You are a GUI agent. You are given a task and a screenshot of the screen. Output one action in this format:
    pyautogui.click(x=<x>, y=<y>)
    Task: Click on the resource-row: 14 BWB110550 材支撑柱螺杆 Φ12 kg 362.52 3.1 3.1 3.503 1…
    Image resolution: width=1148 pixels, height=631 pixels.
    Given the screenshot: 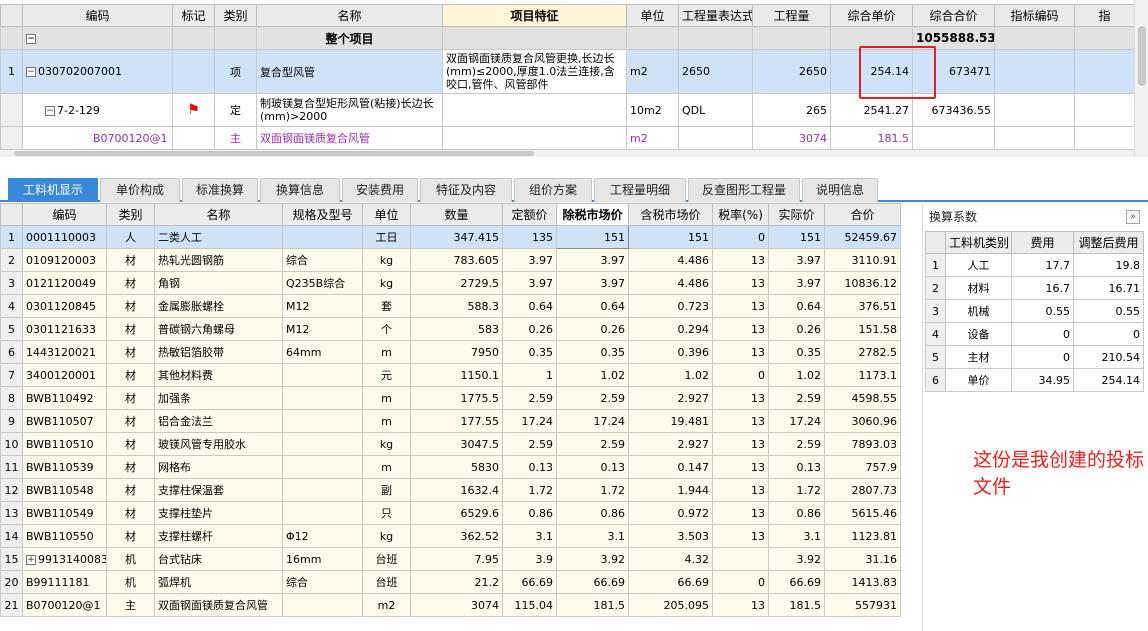 What is the action you would take?
    pyautogui.click(x=450, y=536)
    